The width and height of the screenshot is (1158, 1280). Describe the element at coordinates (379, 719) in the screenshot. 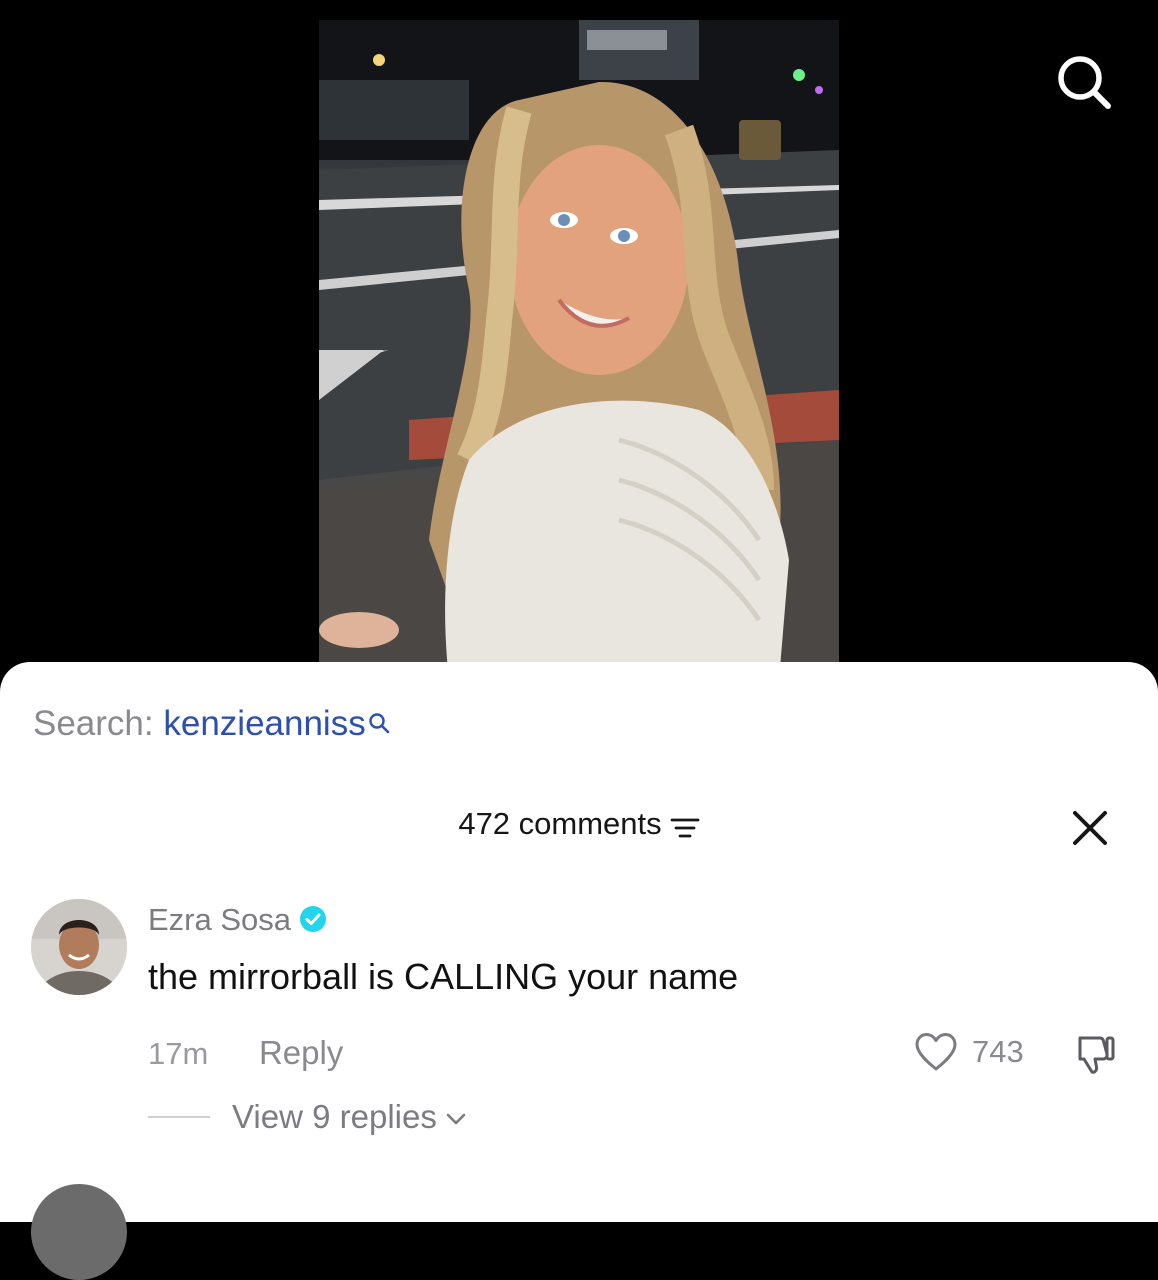

I see `search-mini-icon` at that location.